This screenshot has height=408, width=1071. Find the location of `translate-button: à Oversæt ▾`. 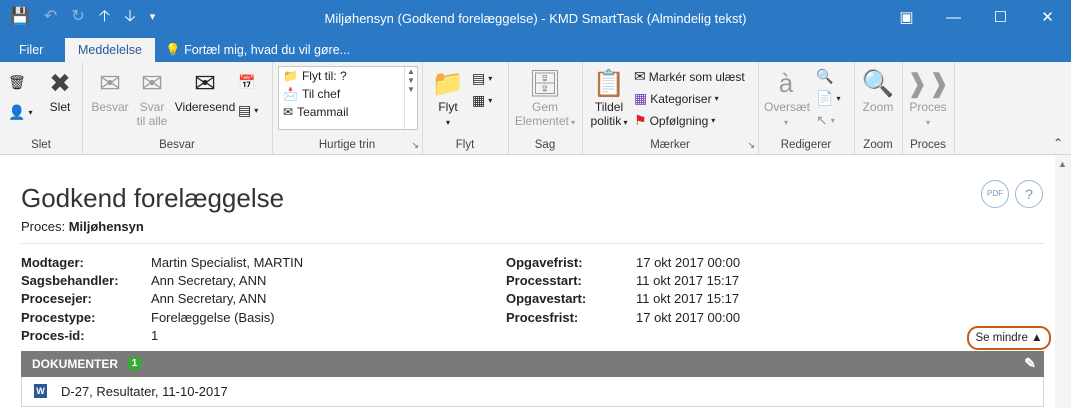

translate-button: à Oversæt ▾ is located at coordinates (787, 98).